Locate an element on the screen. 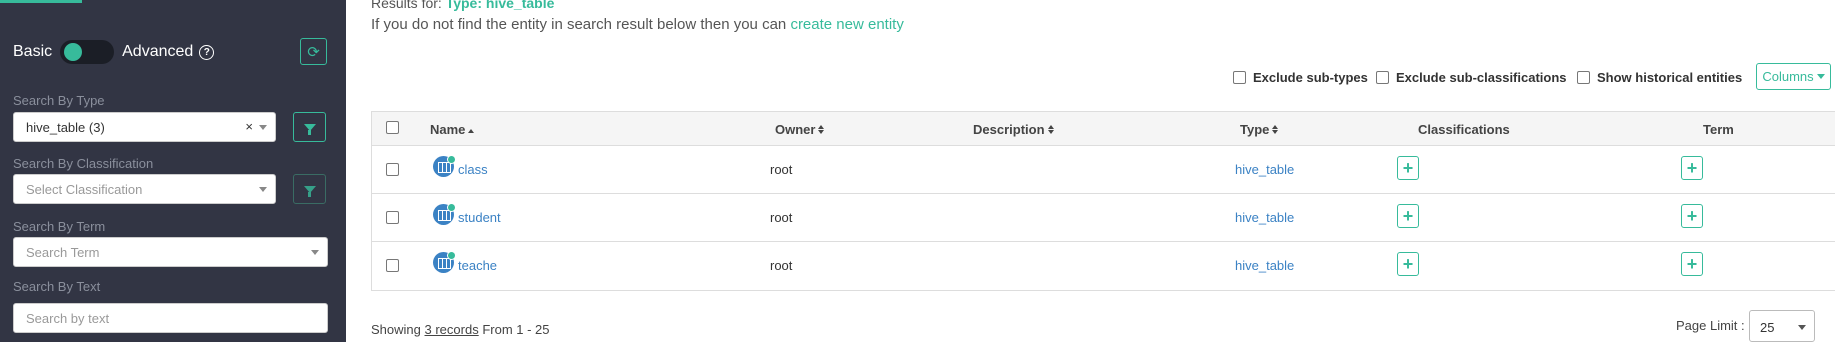 The width and height of the screenshot is (1835, 342). classification-select: Select Classification is located at coordinates (144, 189).